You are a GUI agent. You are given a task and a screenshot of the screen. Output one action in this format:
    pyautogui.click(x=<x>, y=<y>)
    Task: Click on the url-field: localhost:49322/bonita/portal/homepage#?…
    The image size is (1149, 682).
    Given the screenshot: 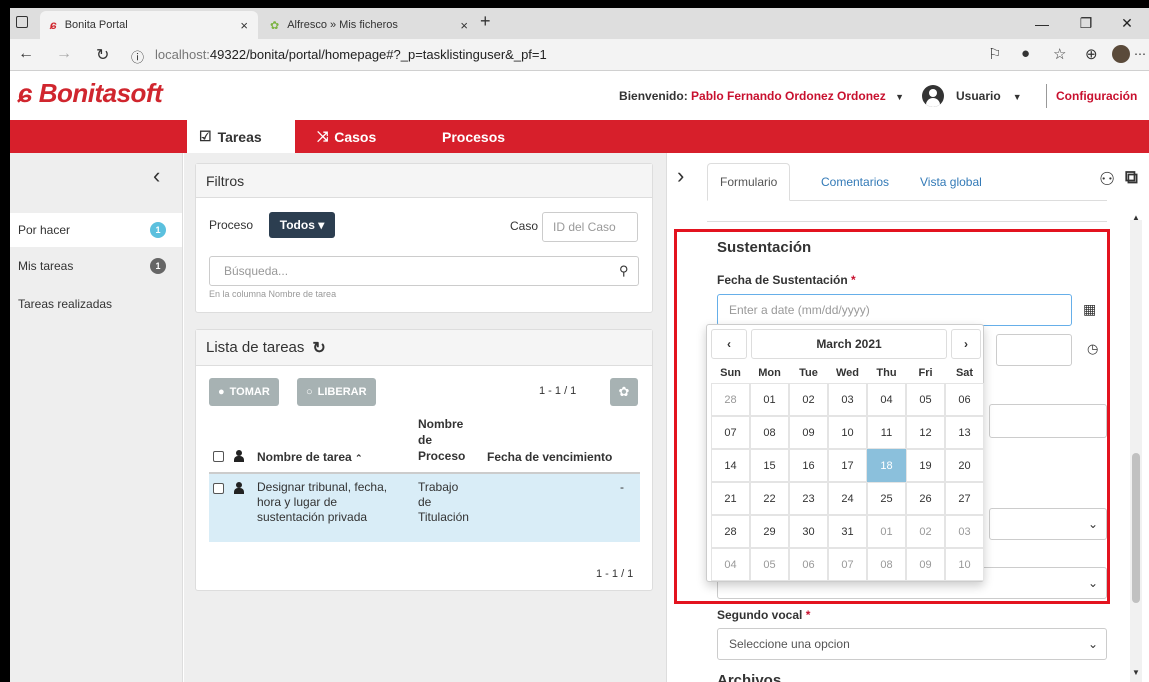 What is the action you would take?
    pyautogui.click(x=351, y=54)
    